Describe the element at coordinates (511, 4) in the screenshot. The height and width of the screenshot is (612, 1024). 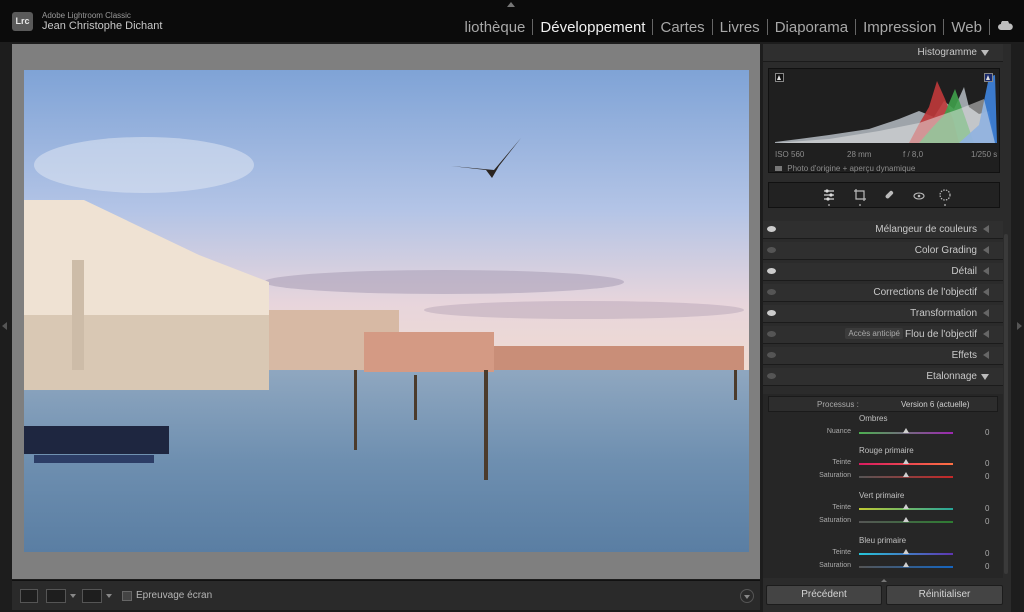
I see `collapse-top-icon` at that location.